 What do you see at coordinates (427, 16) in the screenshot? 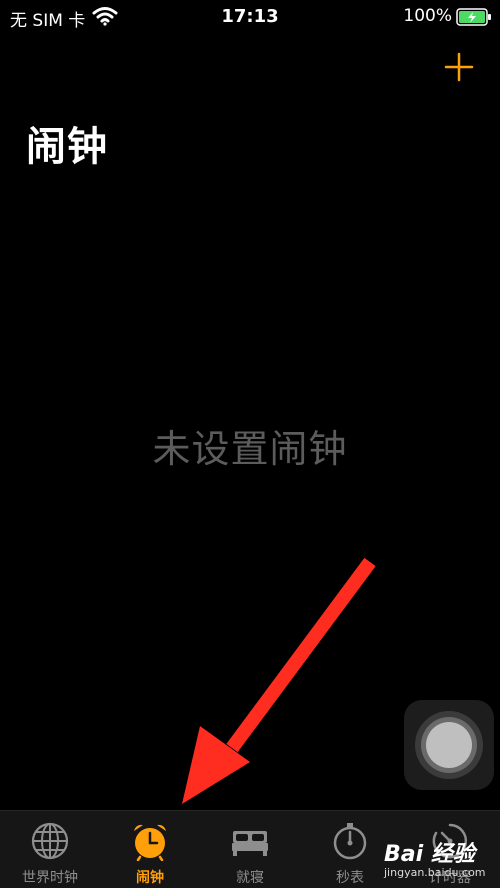
I see `battery-percentage: 100%` at bounding box center [427, 16].